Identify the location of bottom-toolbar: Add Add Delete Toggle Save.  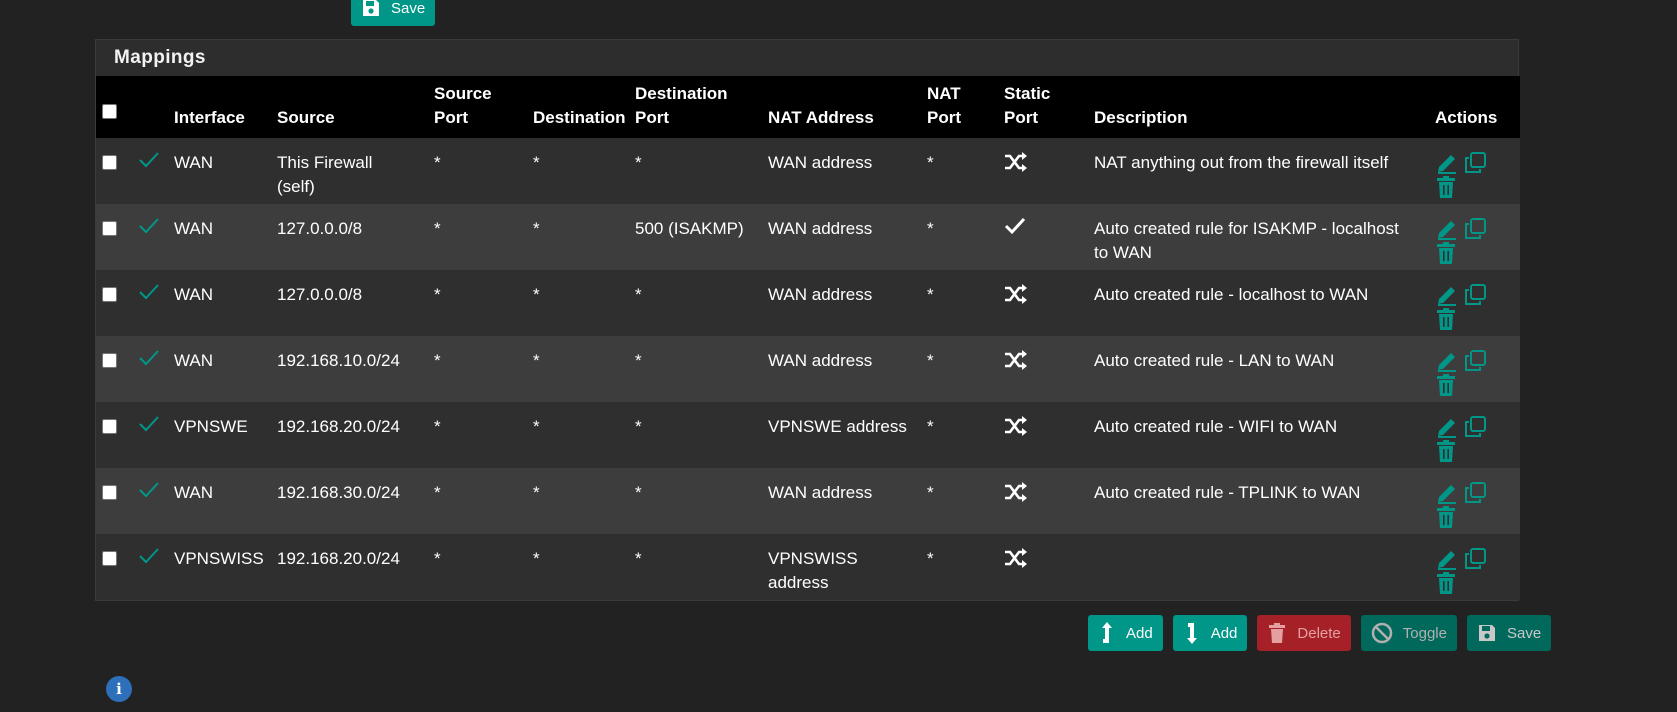
(1320, 633).